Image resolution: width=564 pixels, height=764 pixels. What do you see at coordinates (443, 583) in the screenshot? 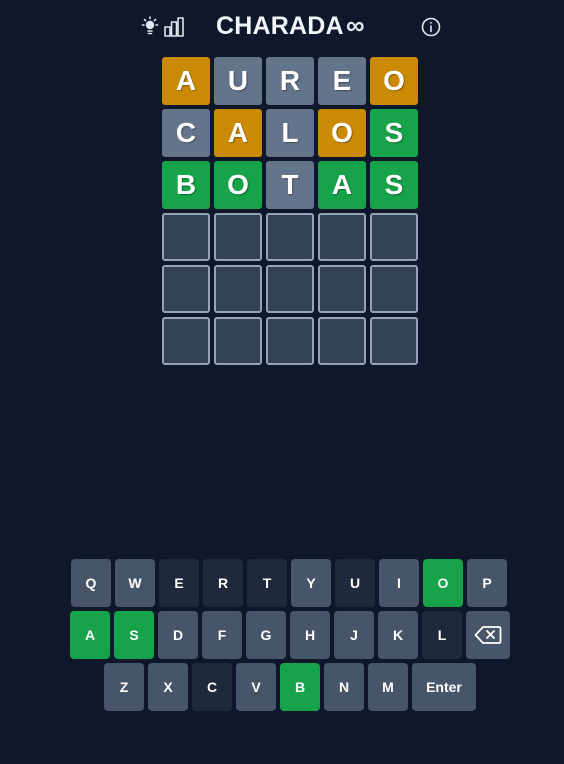
I see `key-o: O` at bounding box center [443, 583].